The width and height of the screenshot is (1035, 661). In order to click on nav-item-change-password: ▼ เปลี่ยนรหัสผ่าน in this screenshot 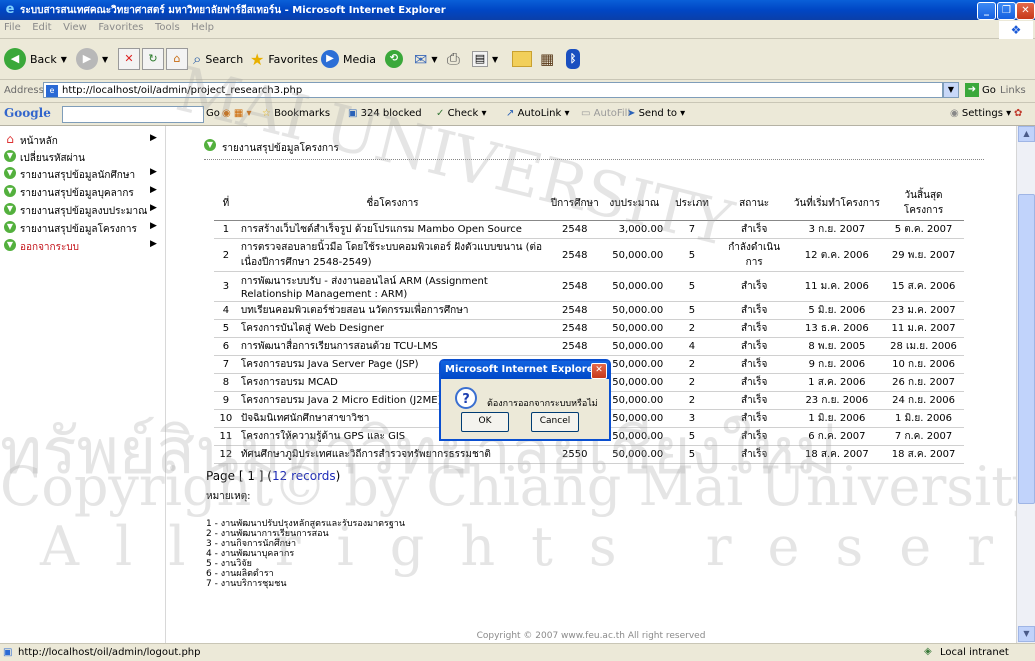, I will do `click(82, 158)`.